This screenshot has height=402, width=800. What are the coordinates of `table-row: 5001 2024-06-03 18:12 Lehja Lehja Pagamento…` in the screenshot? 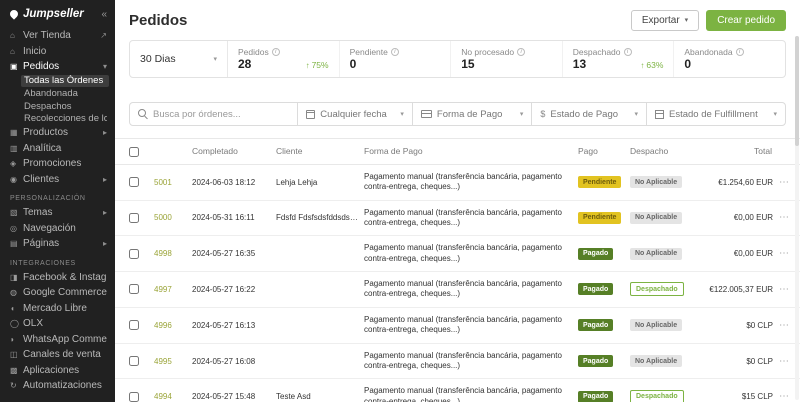 It's located at (457, 182).